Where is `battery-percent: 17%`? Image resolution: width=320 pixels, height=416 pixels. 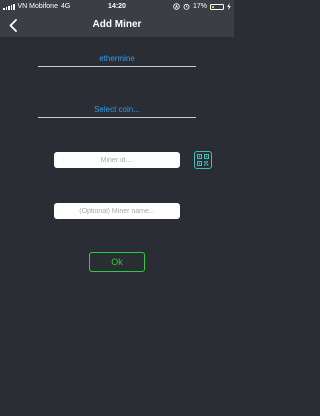 battery-percent: 17% is located at coordinates (199, 6).